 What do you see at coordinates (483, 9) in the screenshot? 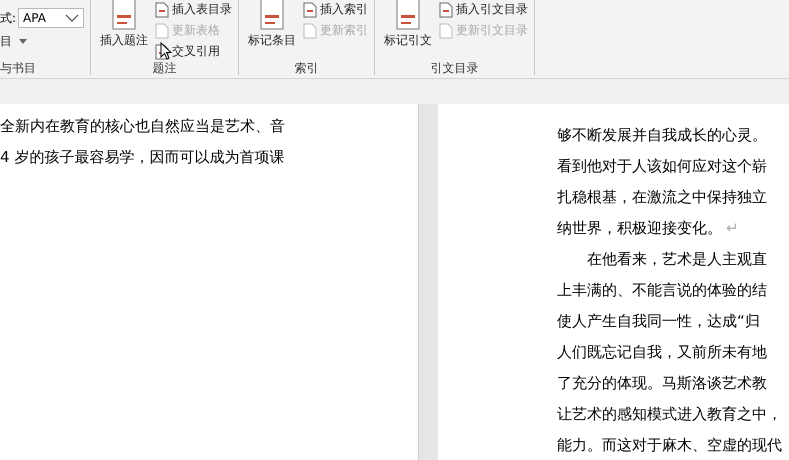
I see `ribbon-button: 插入引文目录` at bounding box center [483, 9].